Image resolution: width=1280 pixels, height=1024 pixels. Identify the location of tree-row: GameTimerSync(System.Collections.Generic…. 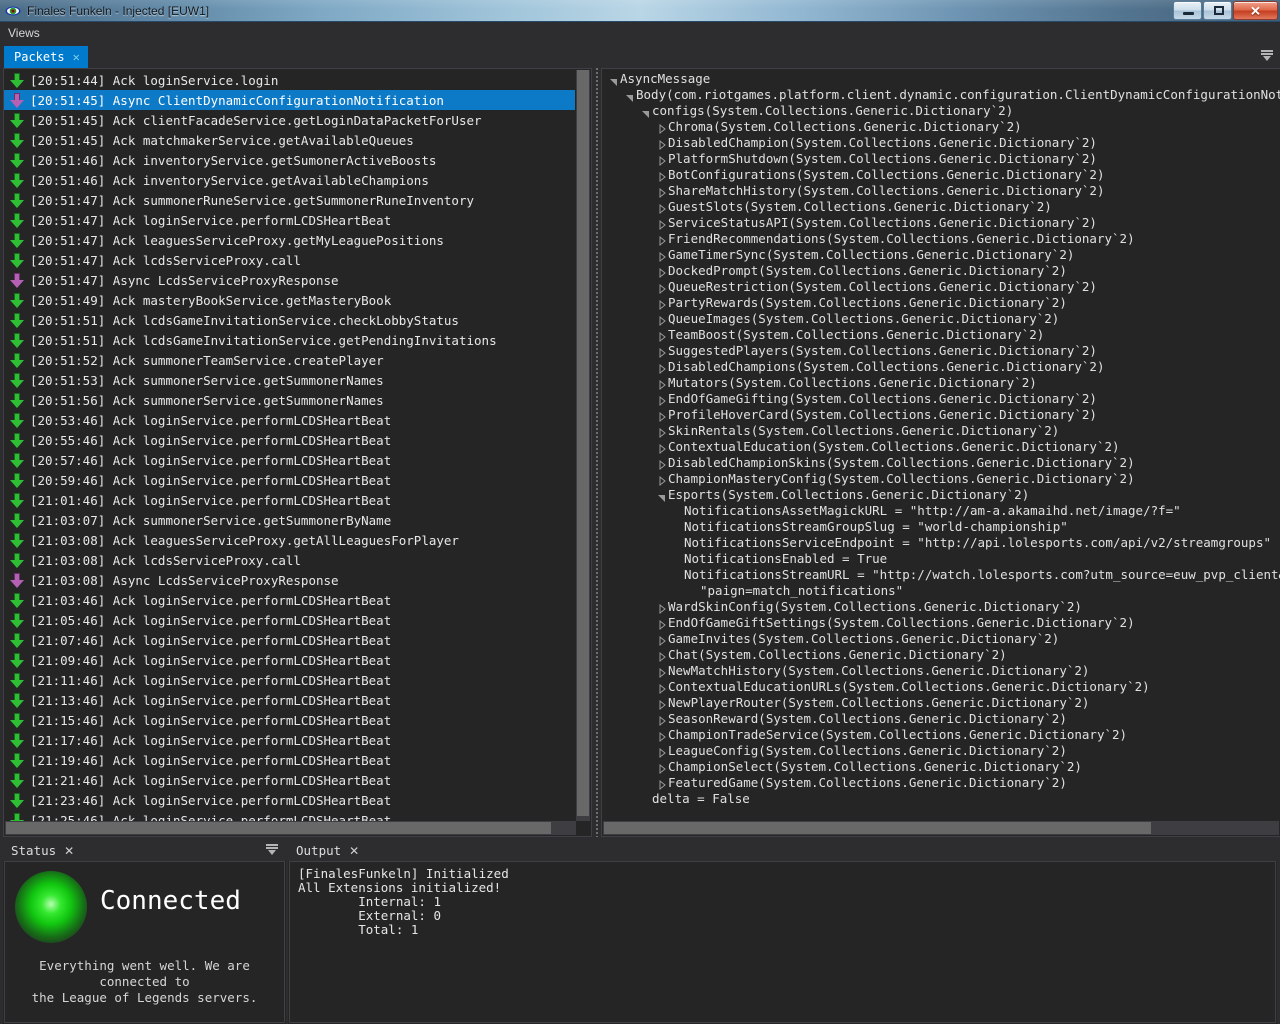
(941, 254).